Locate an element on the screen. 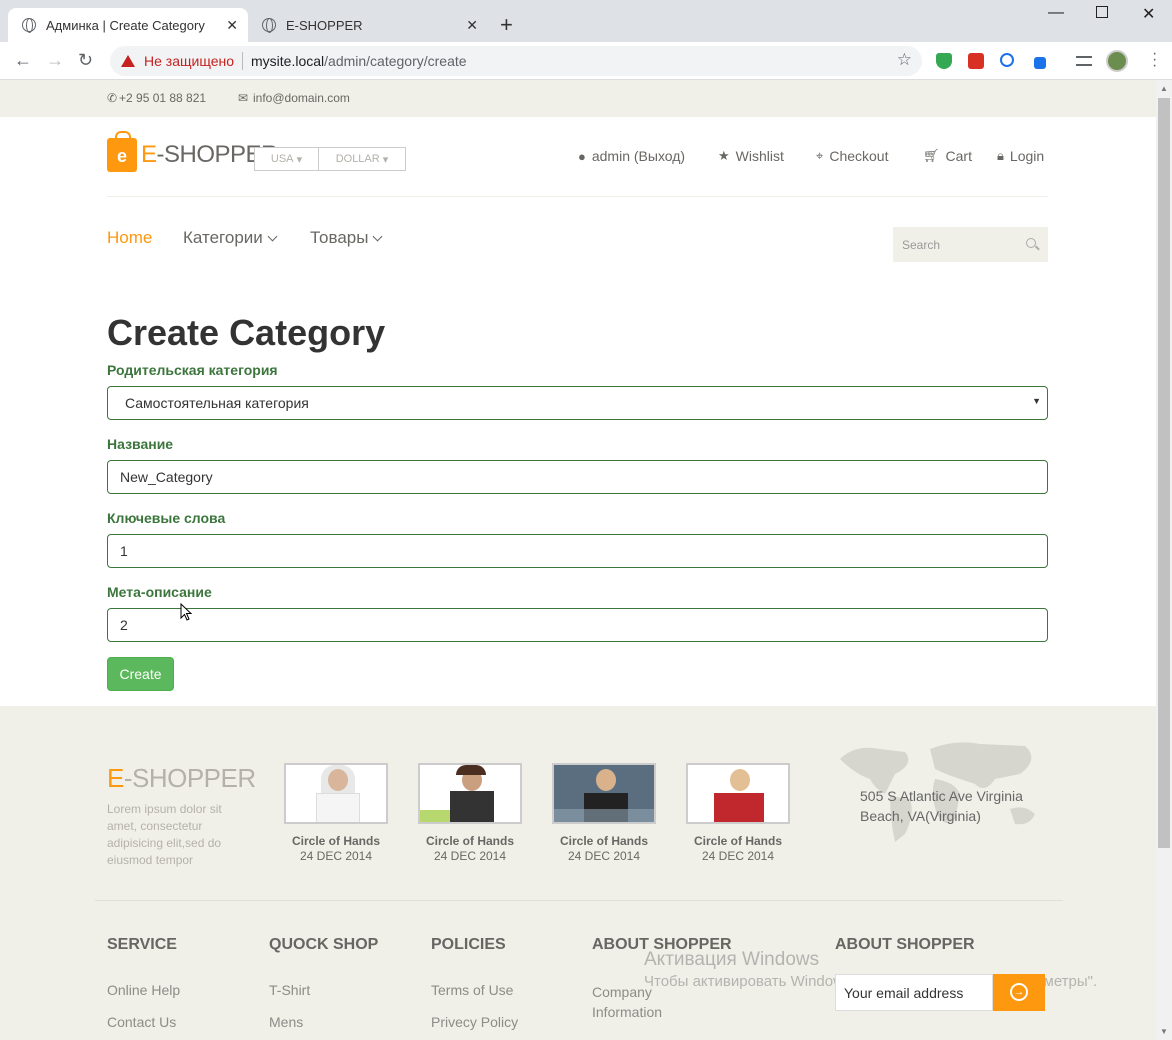 This screenshot has height=1040, width=1172. parent-category-label: Родительская категория is located at coordinates (192, 370).